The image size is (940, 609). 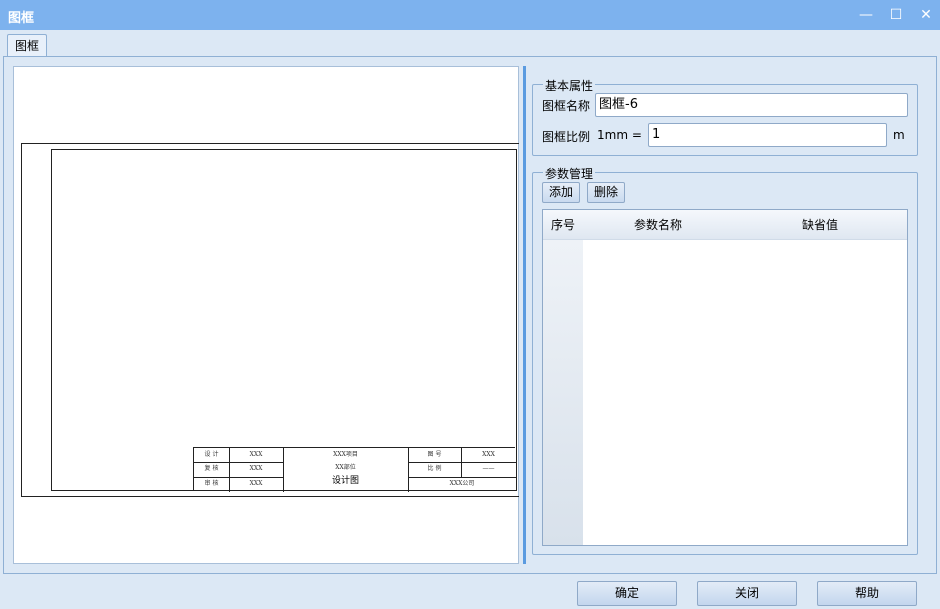 I want to click on tab-strip: 图框, so click(x=470, y=44).